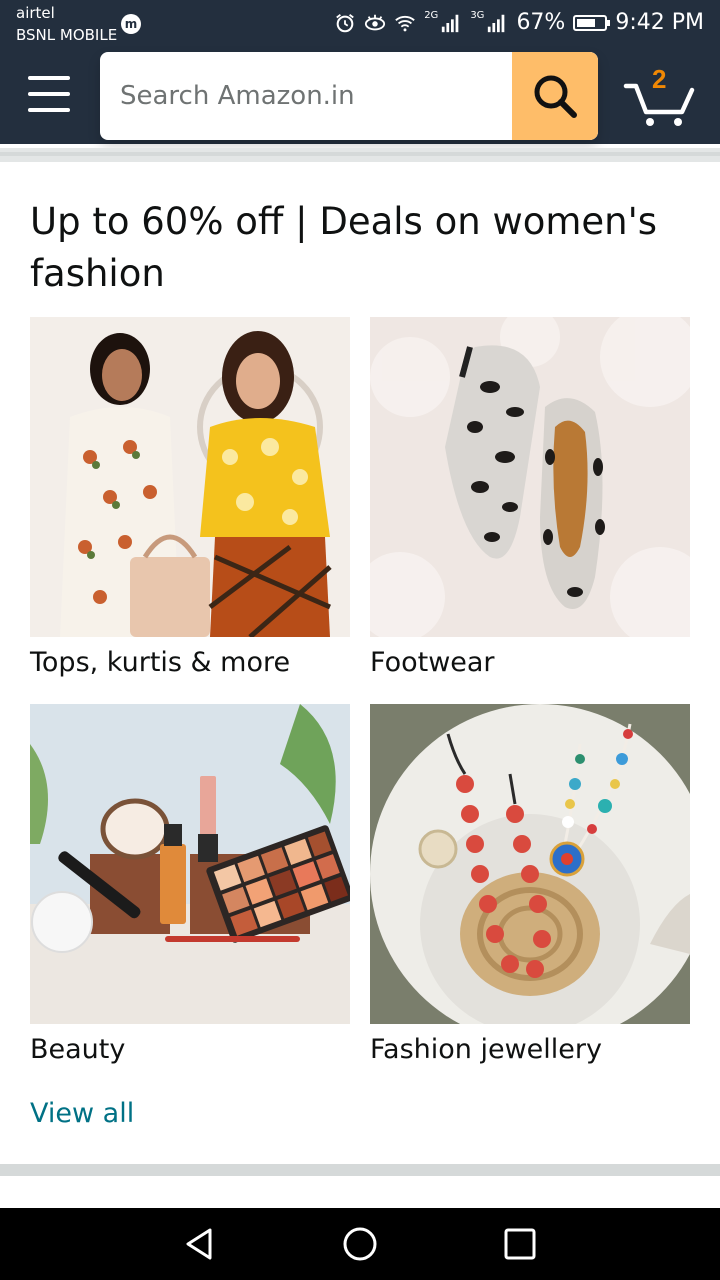 The width and height of the screenshot is (720, 1280). Describe the element at coordinates (67, 35) in the screenshot. I see `carrier-name-secondary: BSNL MOBILE` at that location.